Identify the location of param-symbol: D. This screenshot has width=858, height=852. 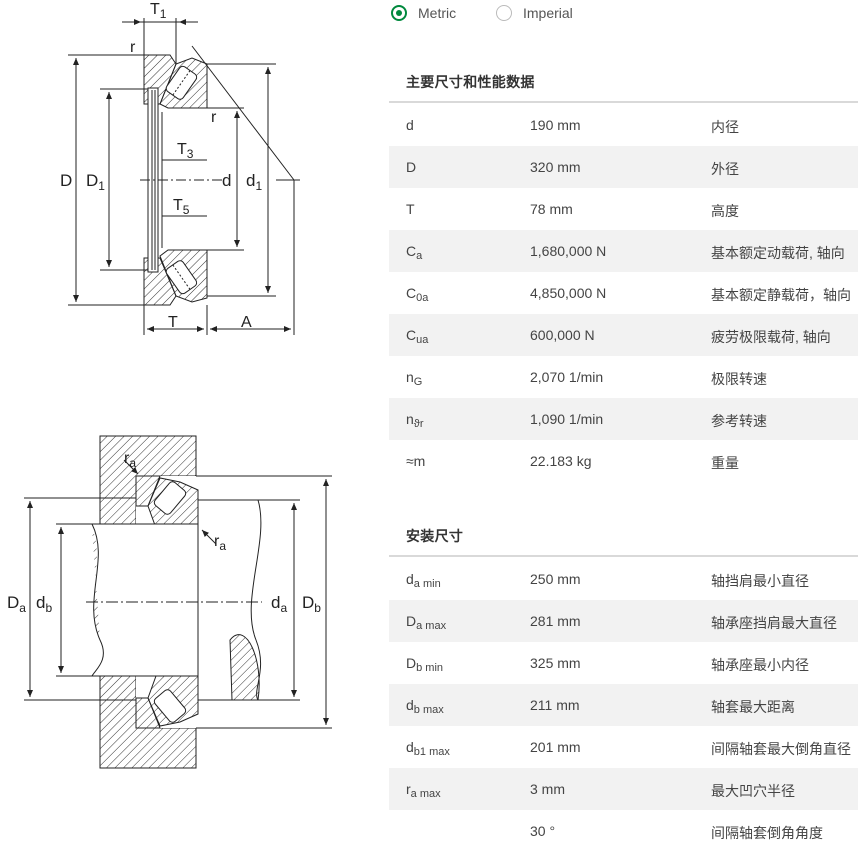
(411, 167).